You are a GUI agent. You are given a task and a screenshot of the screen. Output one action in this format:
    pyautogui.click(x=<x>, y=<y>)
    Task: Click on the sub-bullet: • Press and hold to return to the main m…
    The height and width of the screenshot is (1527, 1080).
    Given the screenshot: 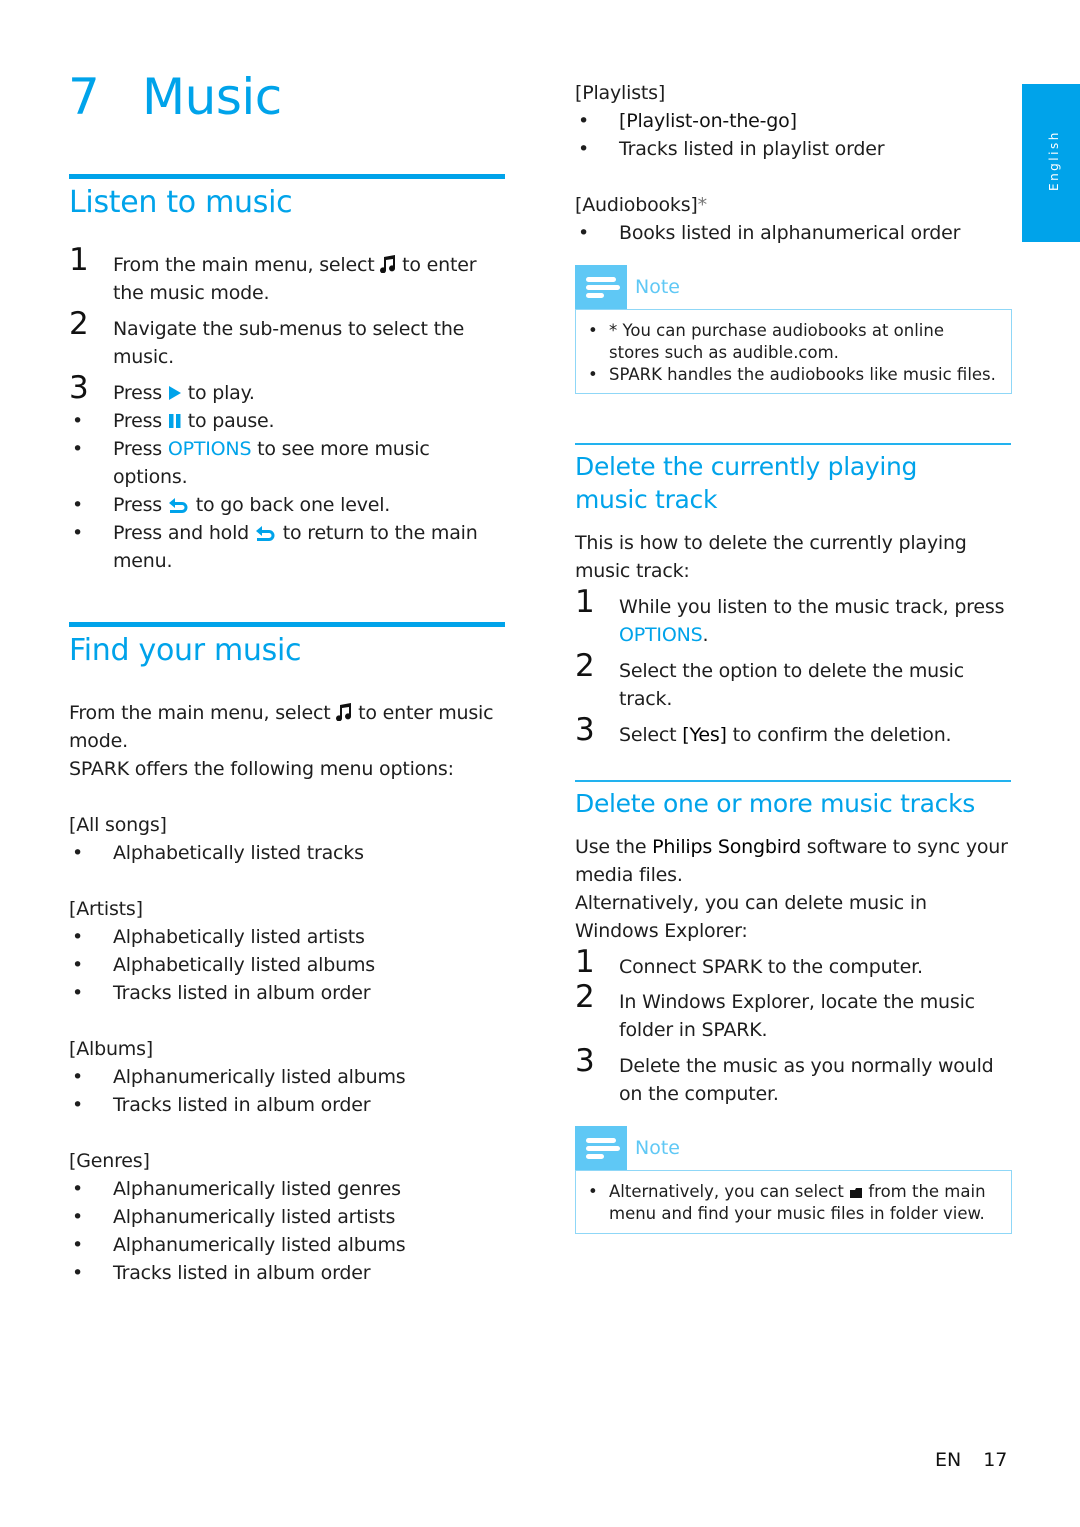 What is the action you would take?
    pyautogui.click(x=275, y=547)
    